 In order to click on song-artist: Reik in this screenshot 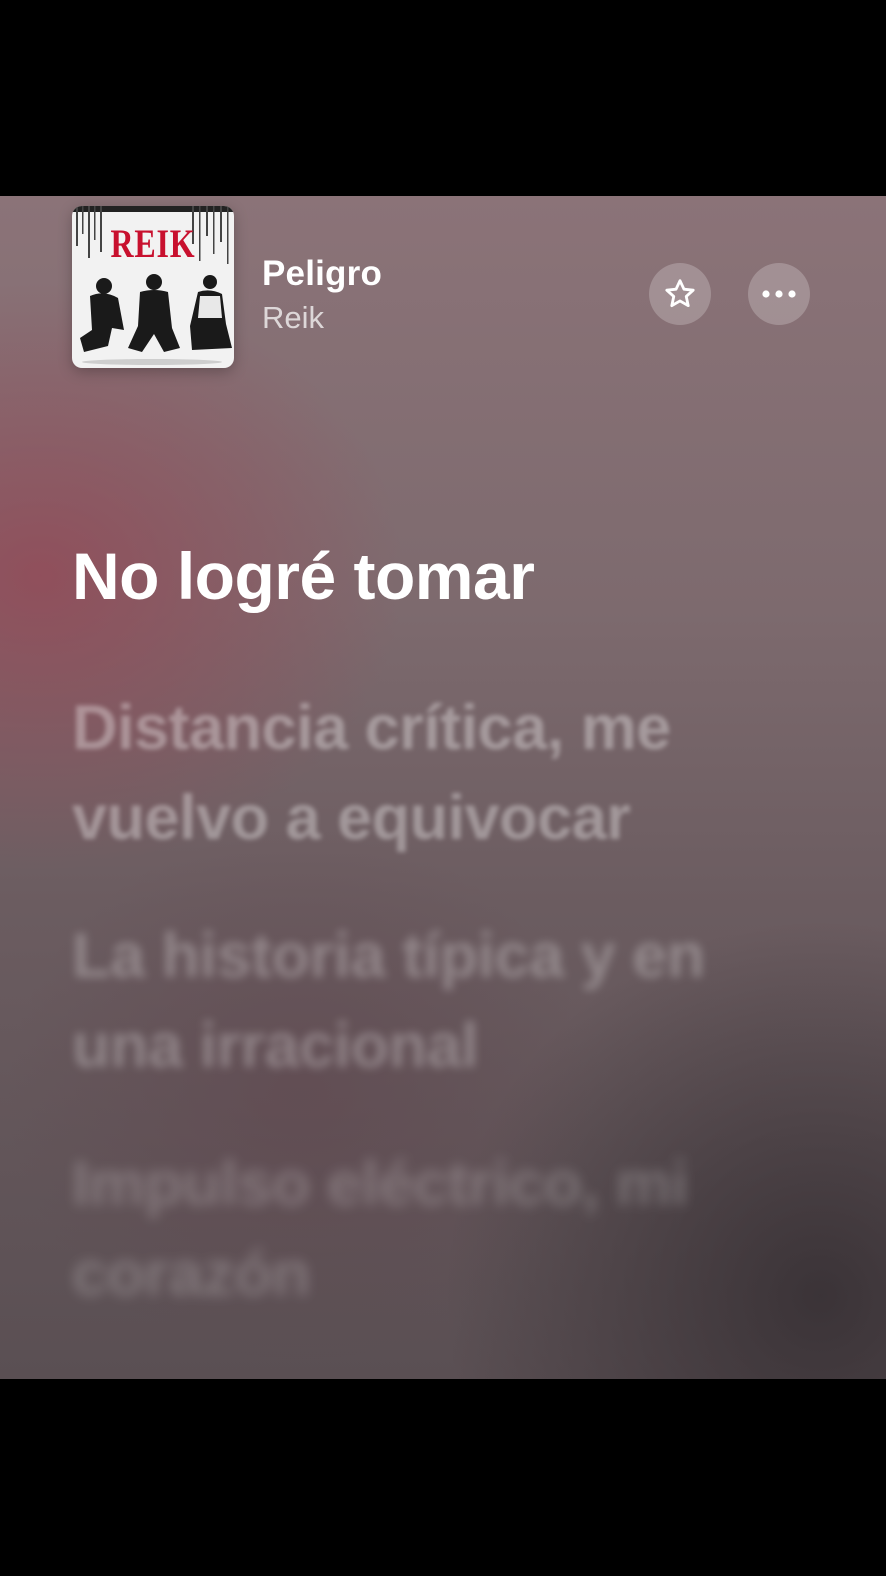, I will do `click(293, 318)`.